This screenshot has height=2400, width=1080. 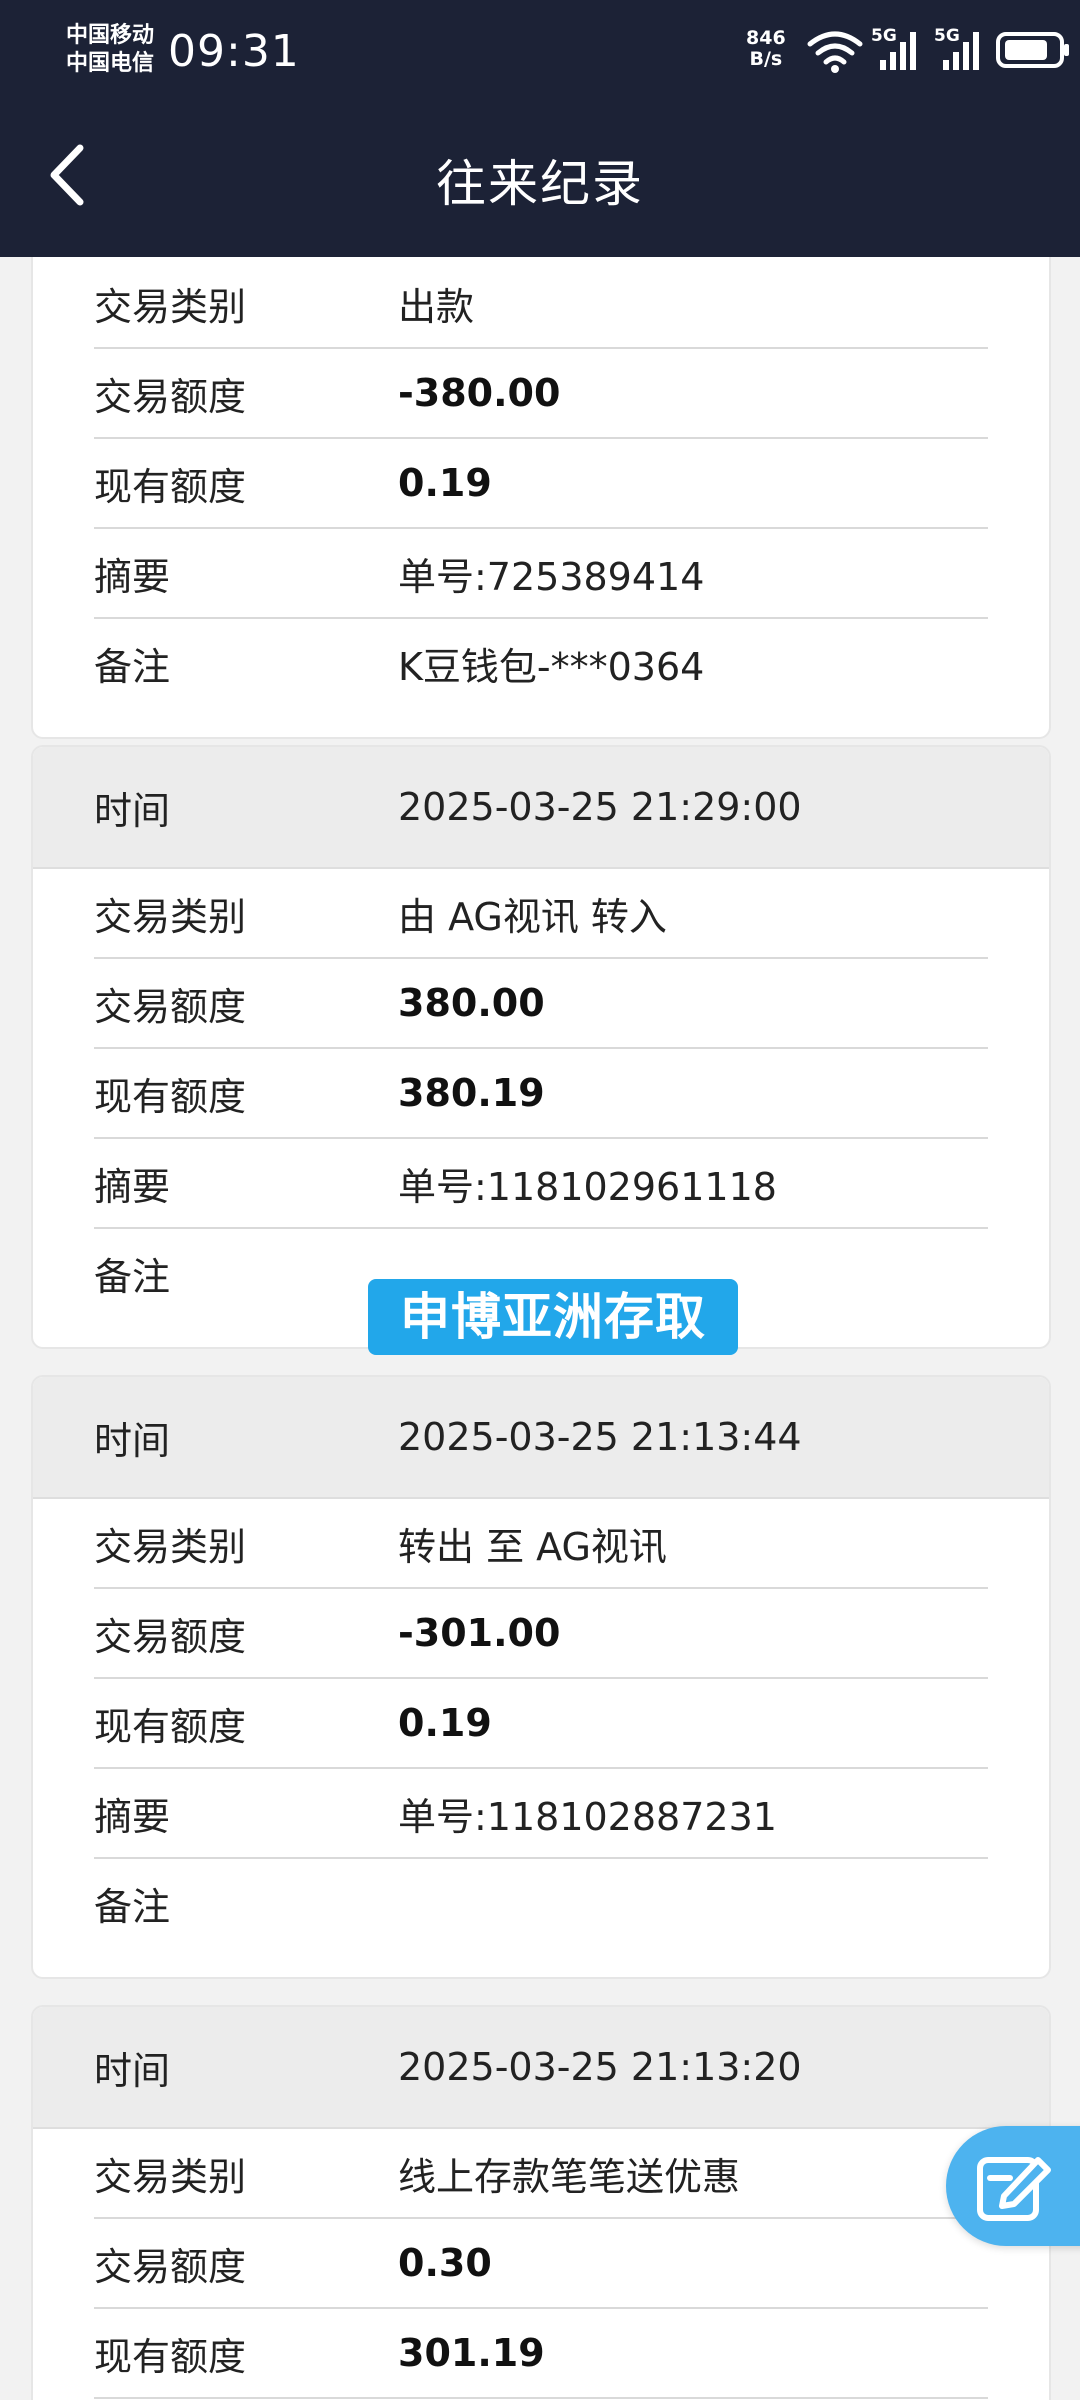 I want to click on record-row-type: 交易类别 由 AG视讯 转入, so click(x=541, y=914).